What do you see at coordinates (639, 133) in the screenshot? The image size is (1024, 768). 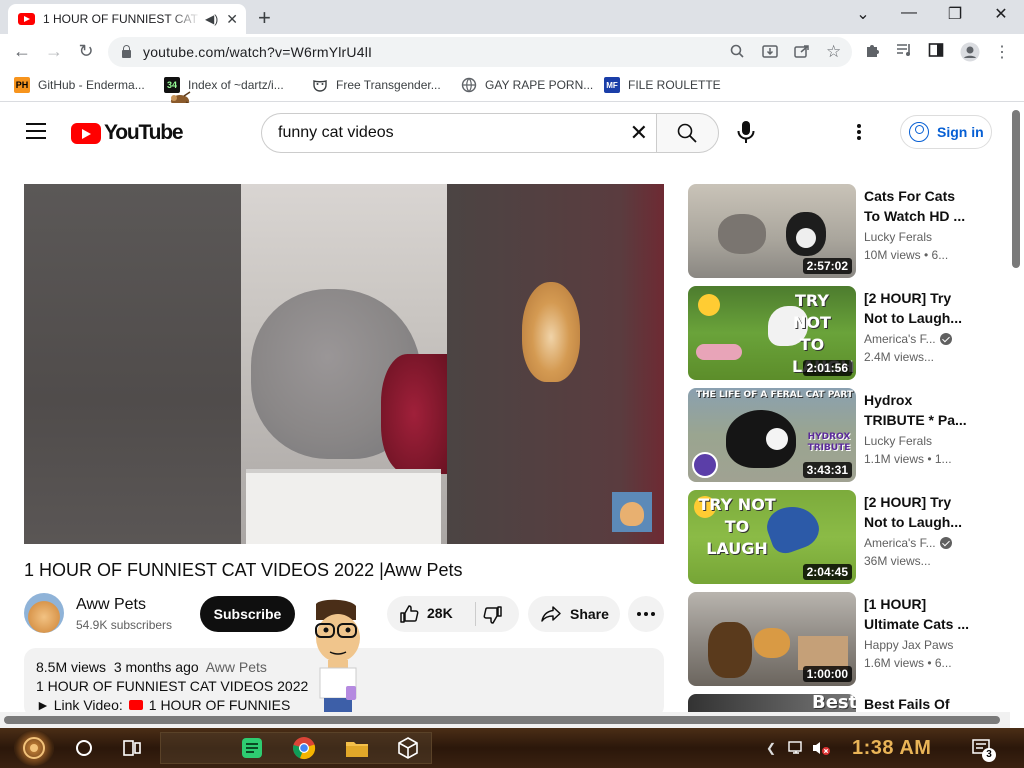 I see `clear-search-icon: ✕` at bounding box center [639, 133].